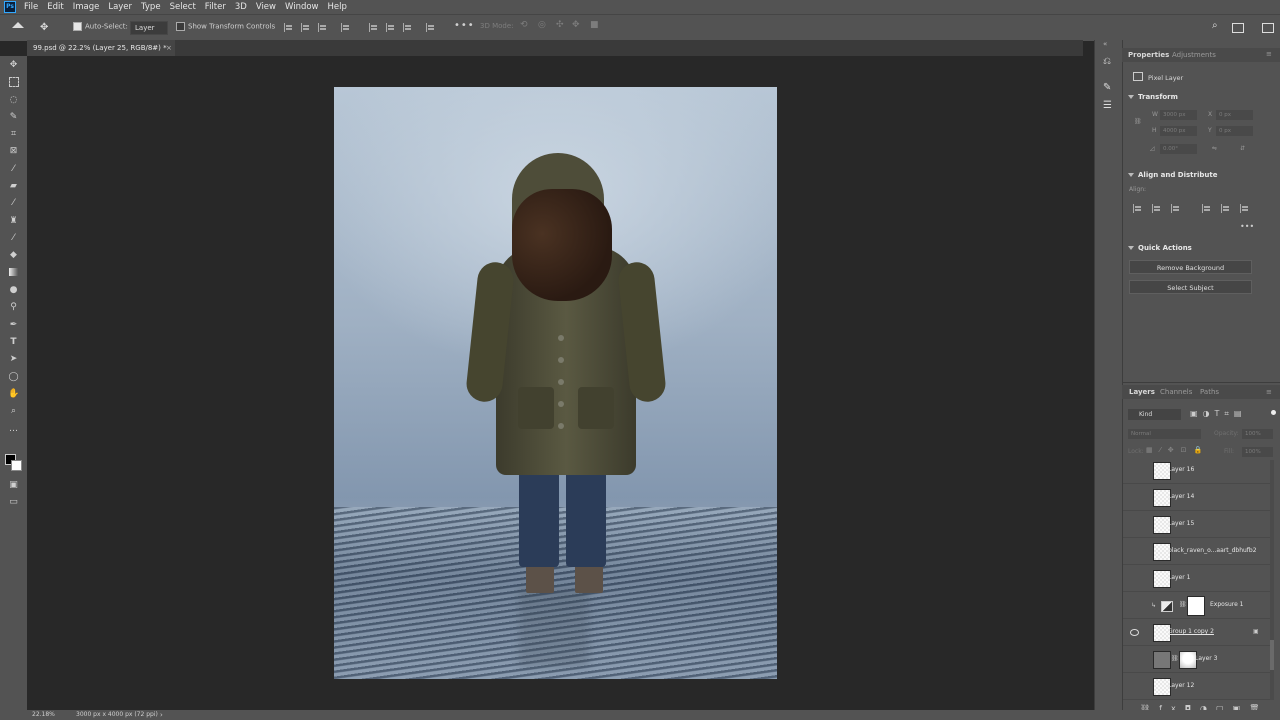 This screenshot has height=720, width=1280. What do you see at coordinates (1134, 632) in the screenshot?
I see `visibility-eye-icon` at bounding box center [1134, 632].